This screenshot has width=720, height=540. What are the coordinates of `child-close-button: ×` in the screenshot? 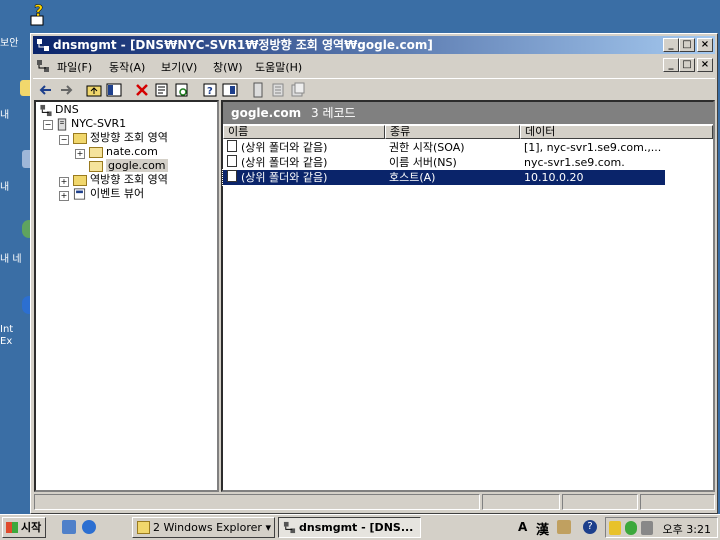 It's located at (705, 65).